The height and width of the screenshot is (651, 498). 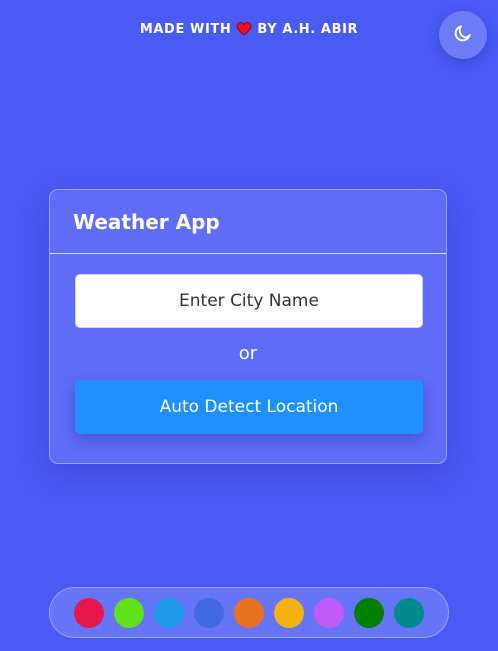 What do you see at coordinates (185, 29) in the screenshot?
I see `credit-prefix: MADE WITH` at bounding box center [185, 29].